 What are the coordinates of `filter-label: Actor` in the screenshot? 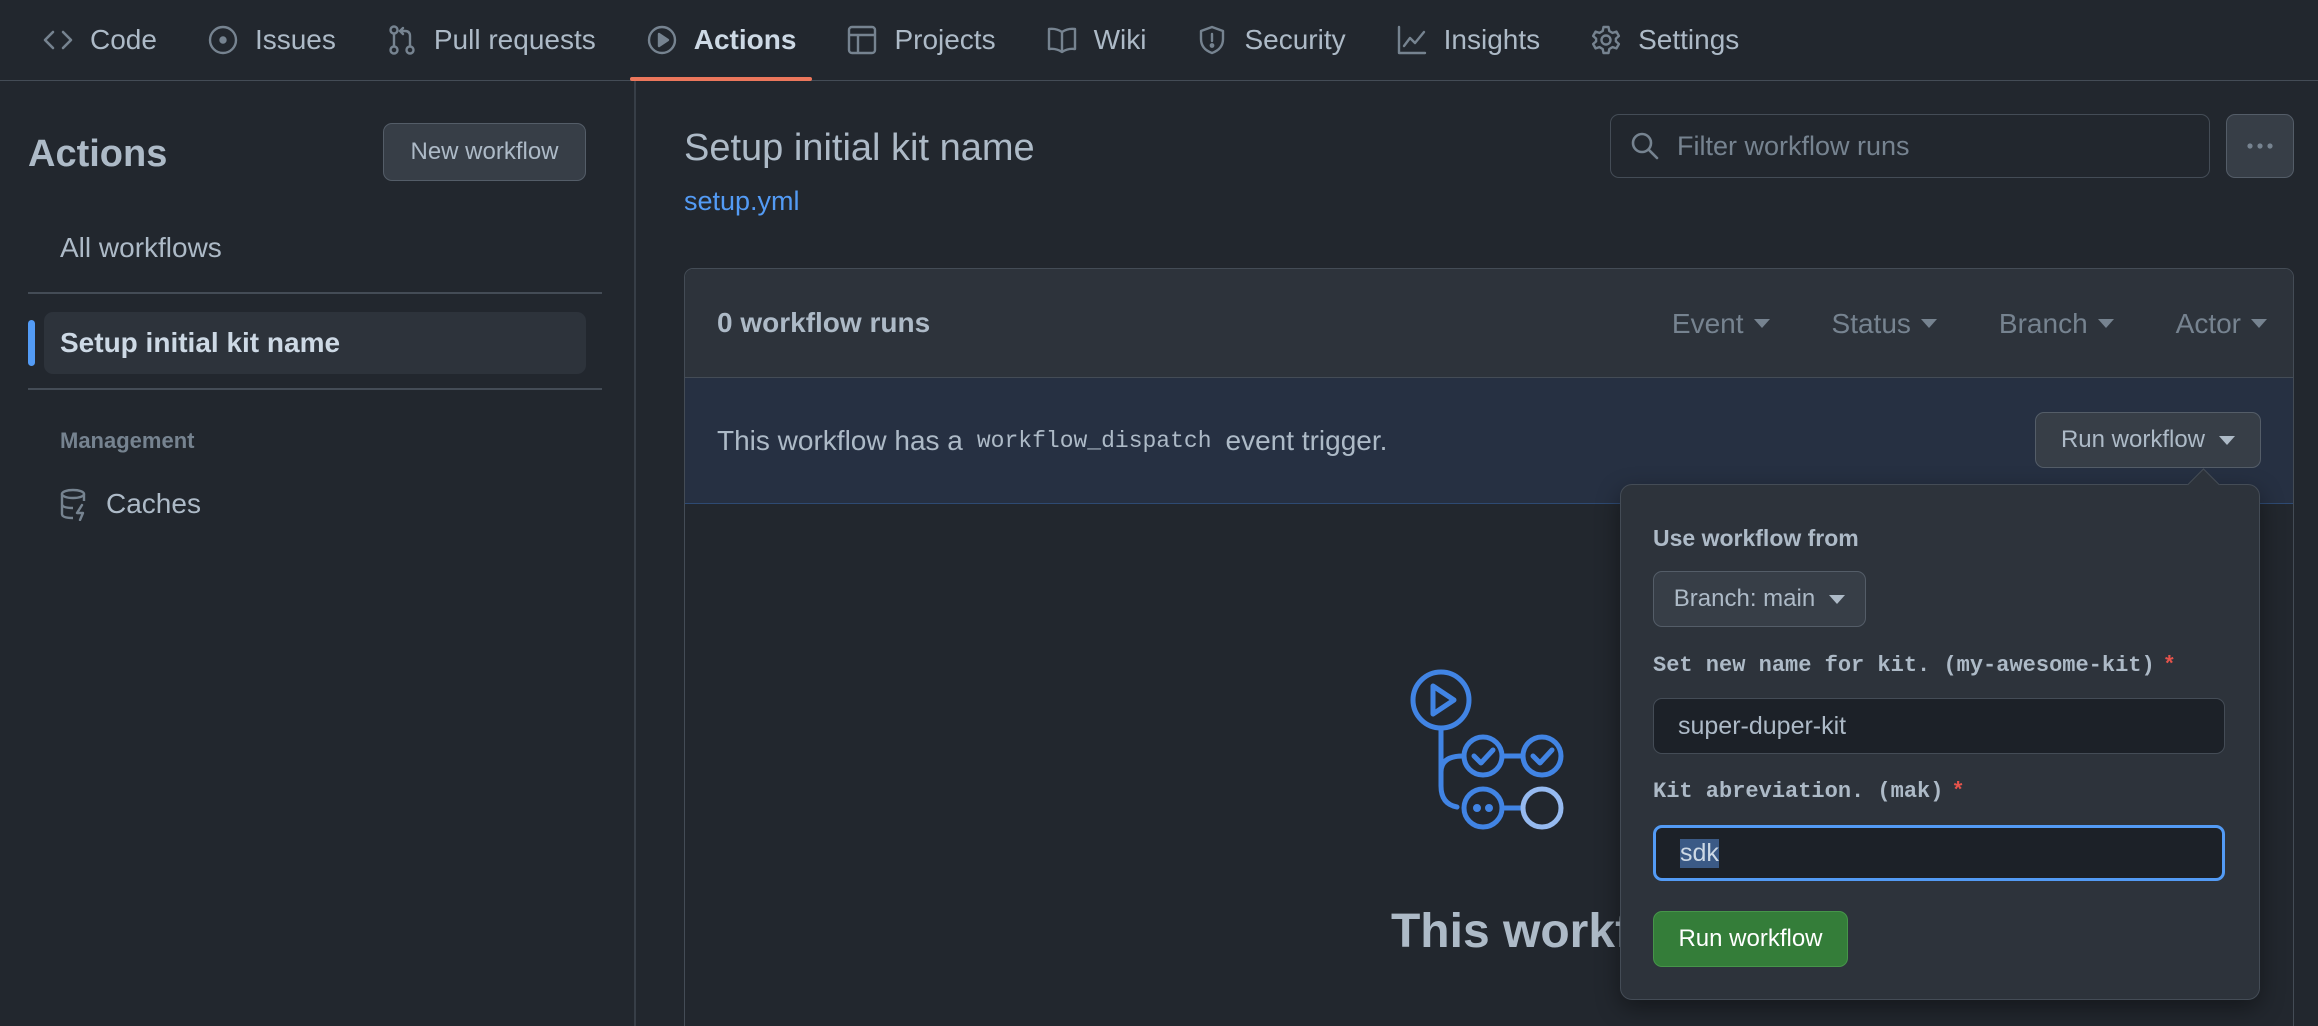 It's located at (2208, 323).